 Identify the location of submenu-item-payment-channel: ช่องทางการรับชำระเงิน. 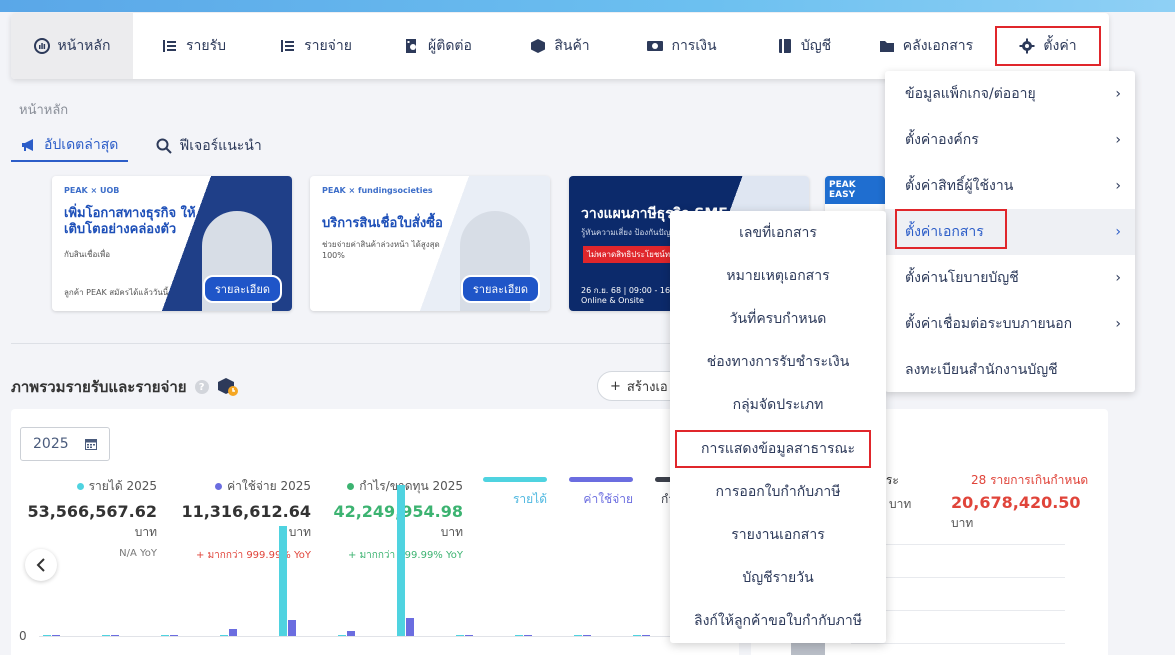
(778, 361).